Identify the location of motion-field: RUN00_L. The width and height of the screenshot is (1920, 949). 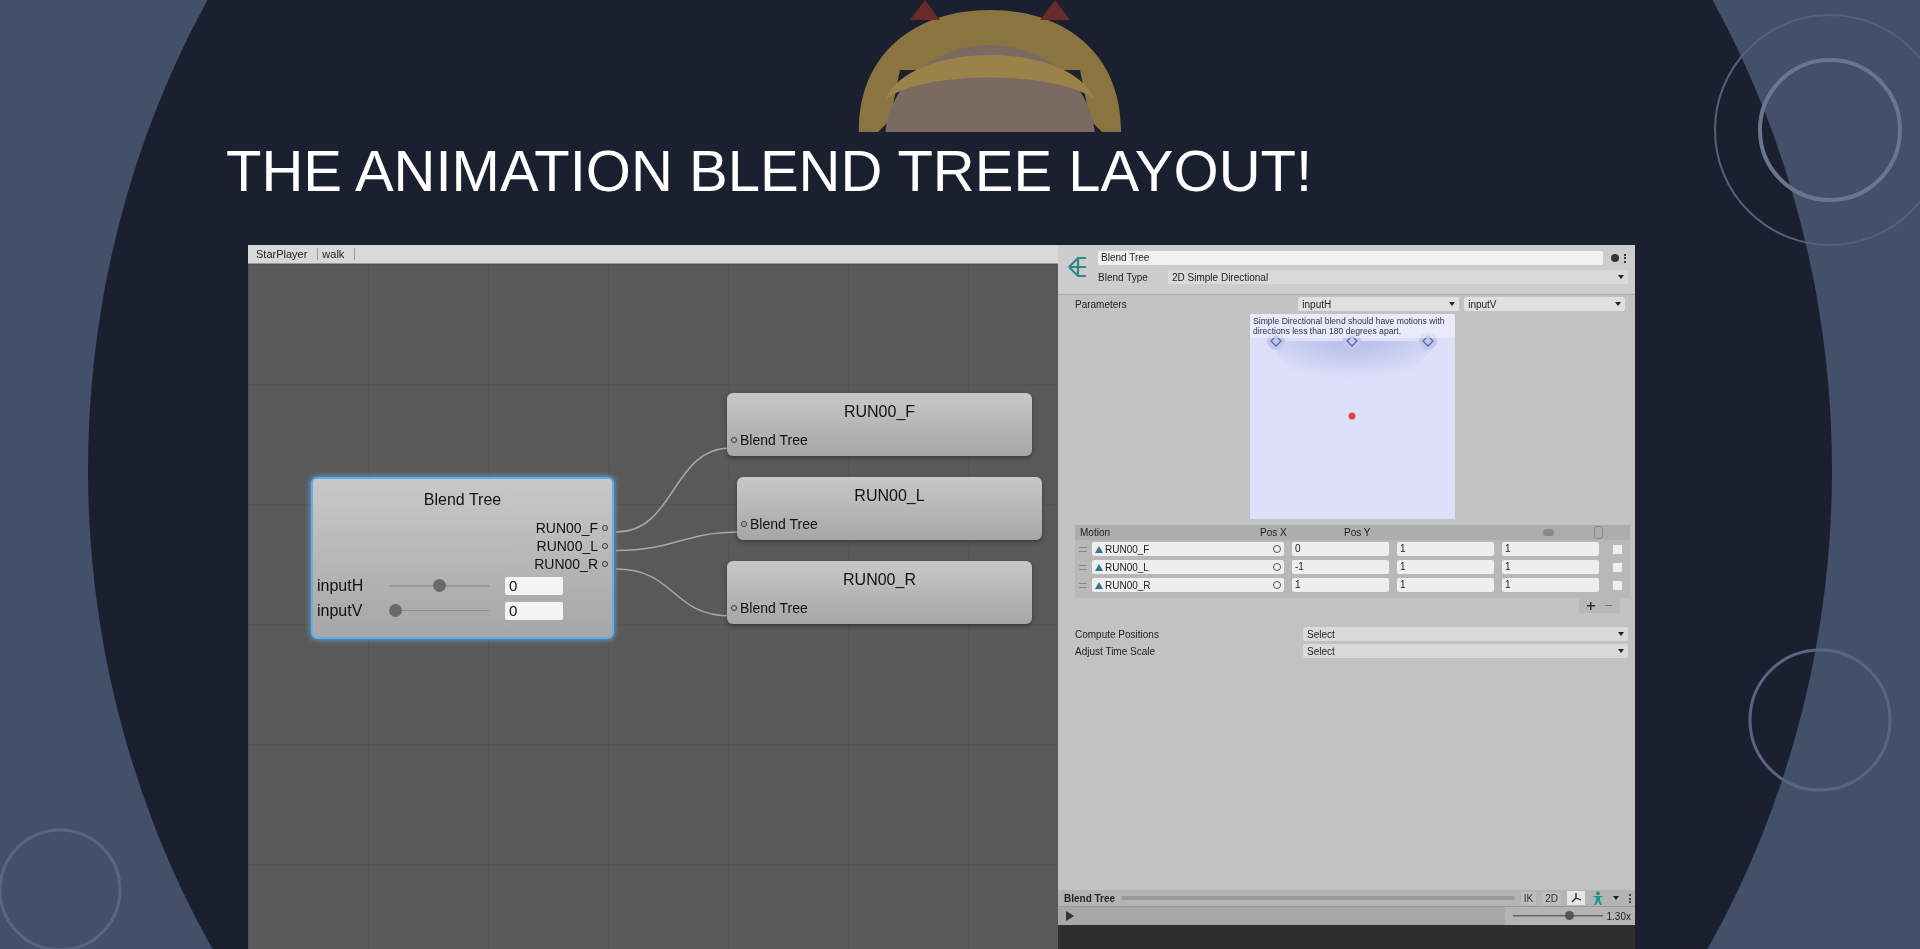
(1188, 567).